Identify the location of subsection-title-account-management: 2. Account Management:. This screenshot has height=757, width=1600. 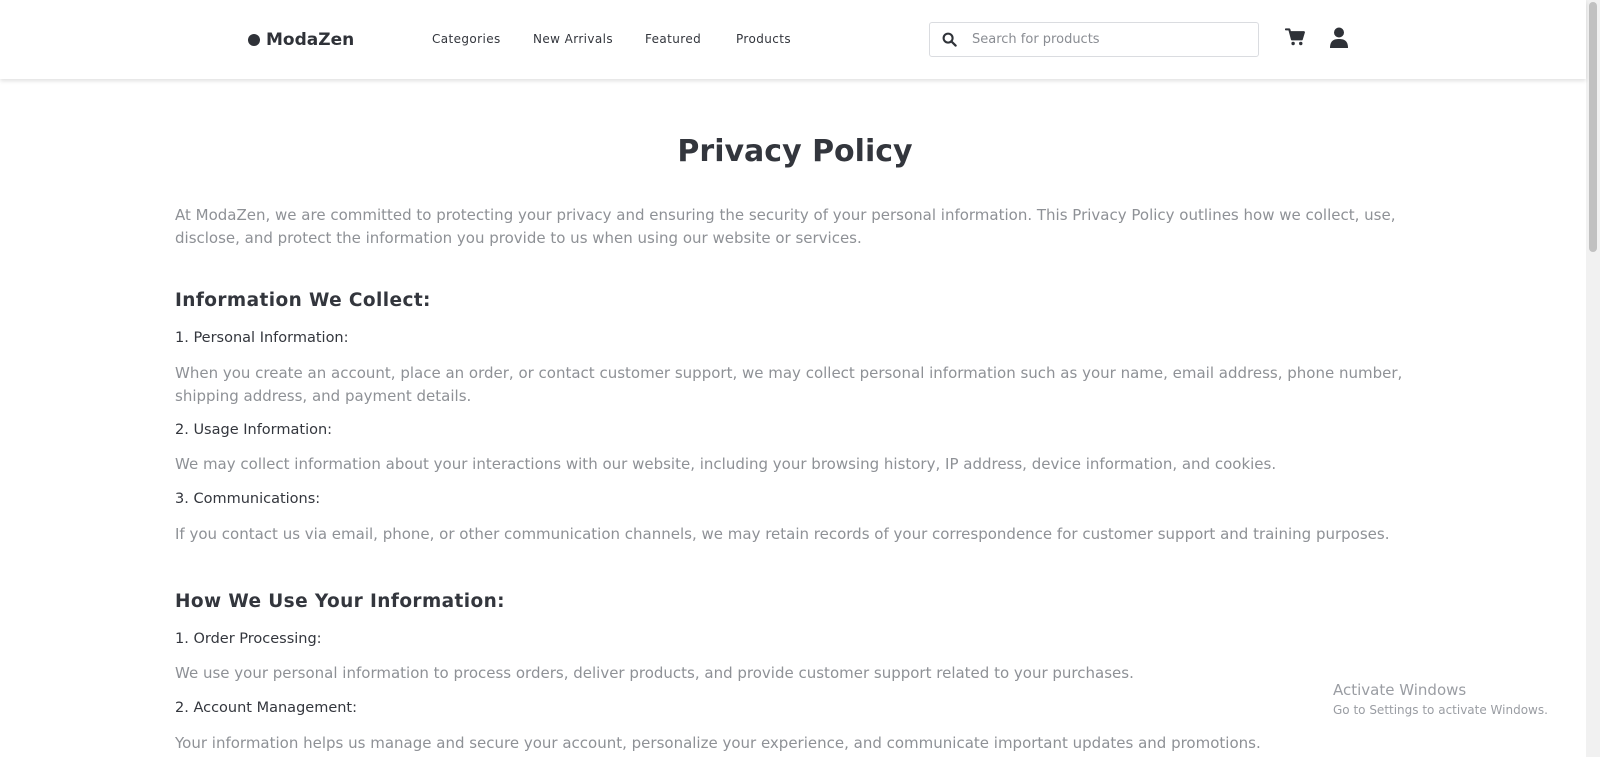
(266, 708).